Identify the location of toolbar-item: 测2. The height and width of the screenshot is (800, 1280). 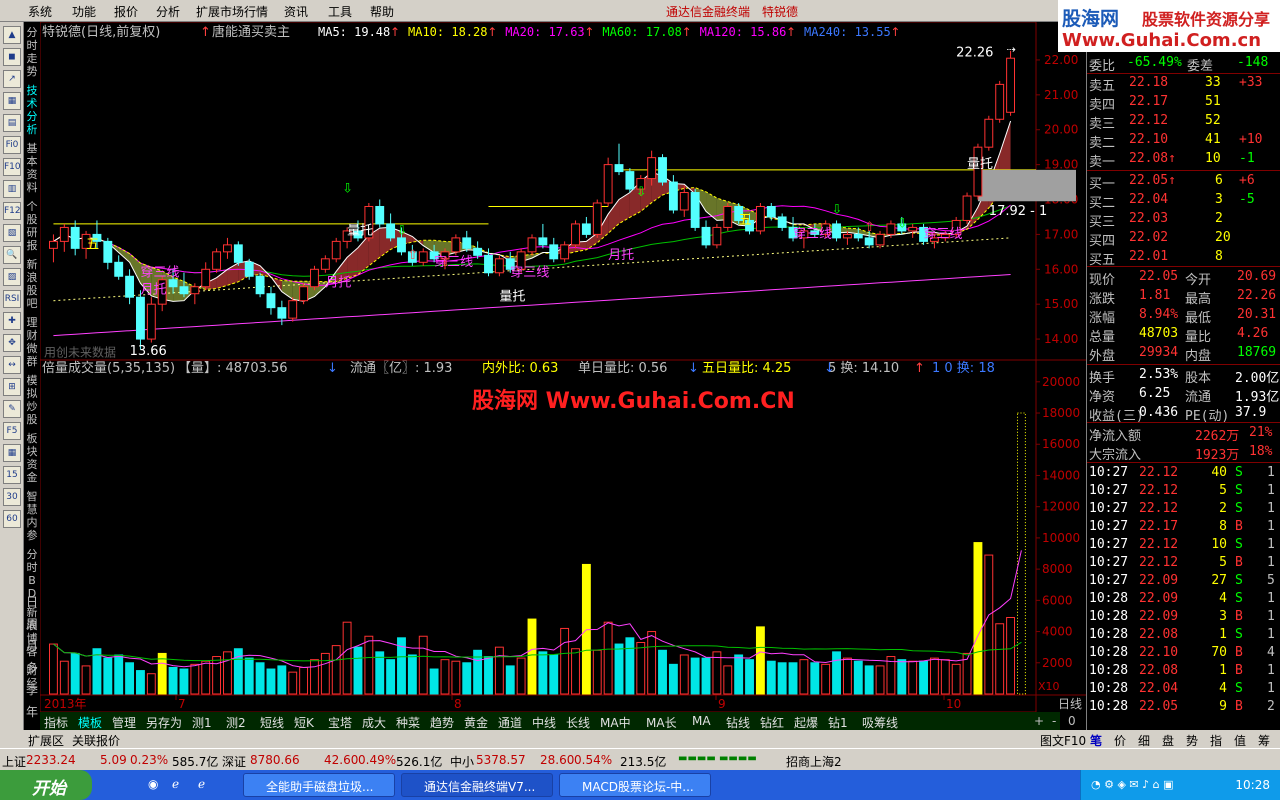
(236, 722).